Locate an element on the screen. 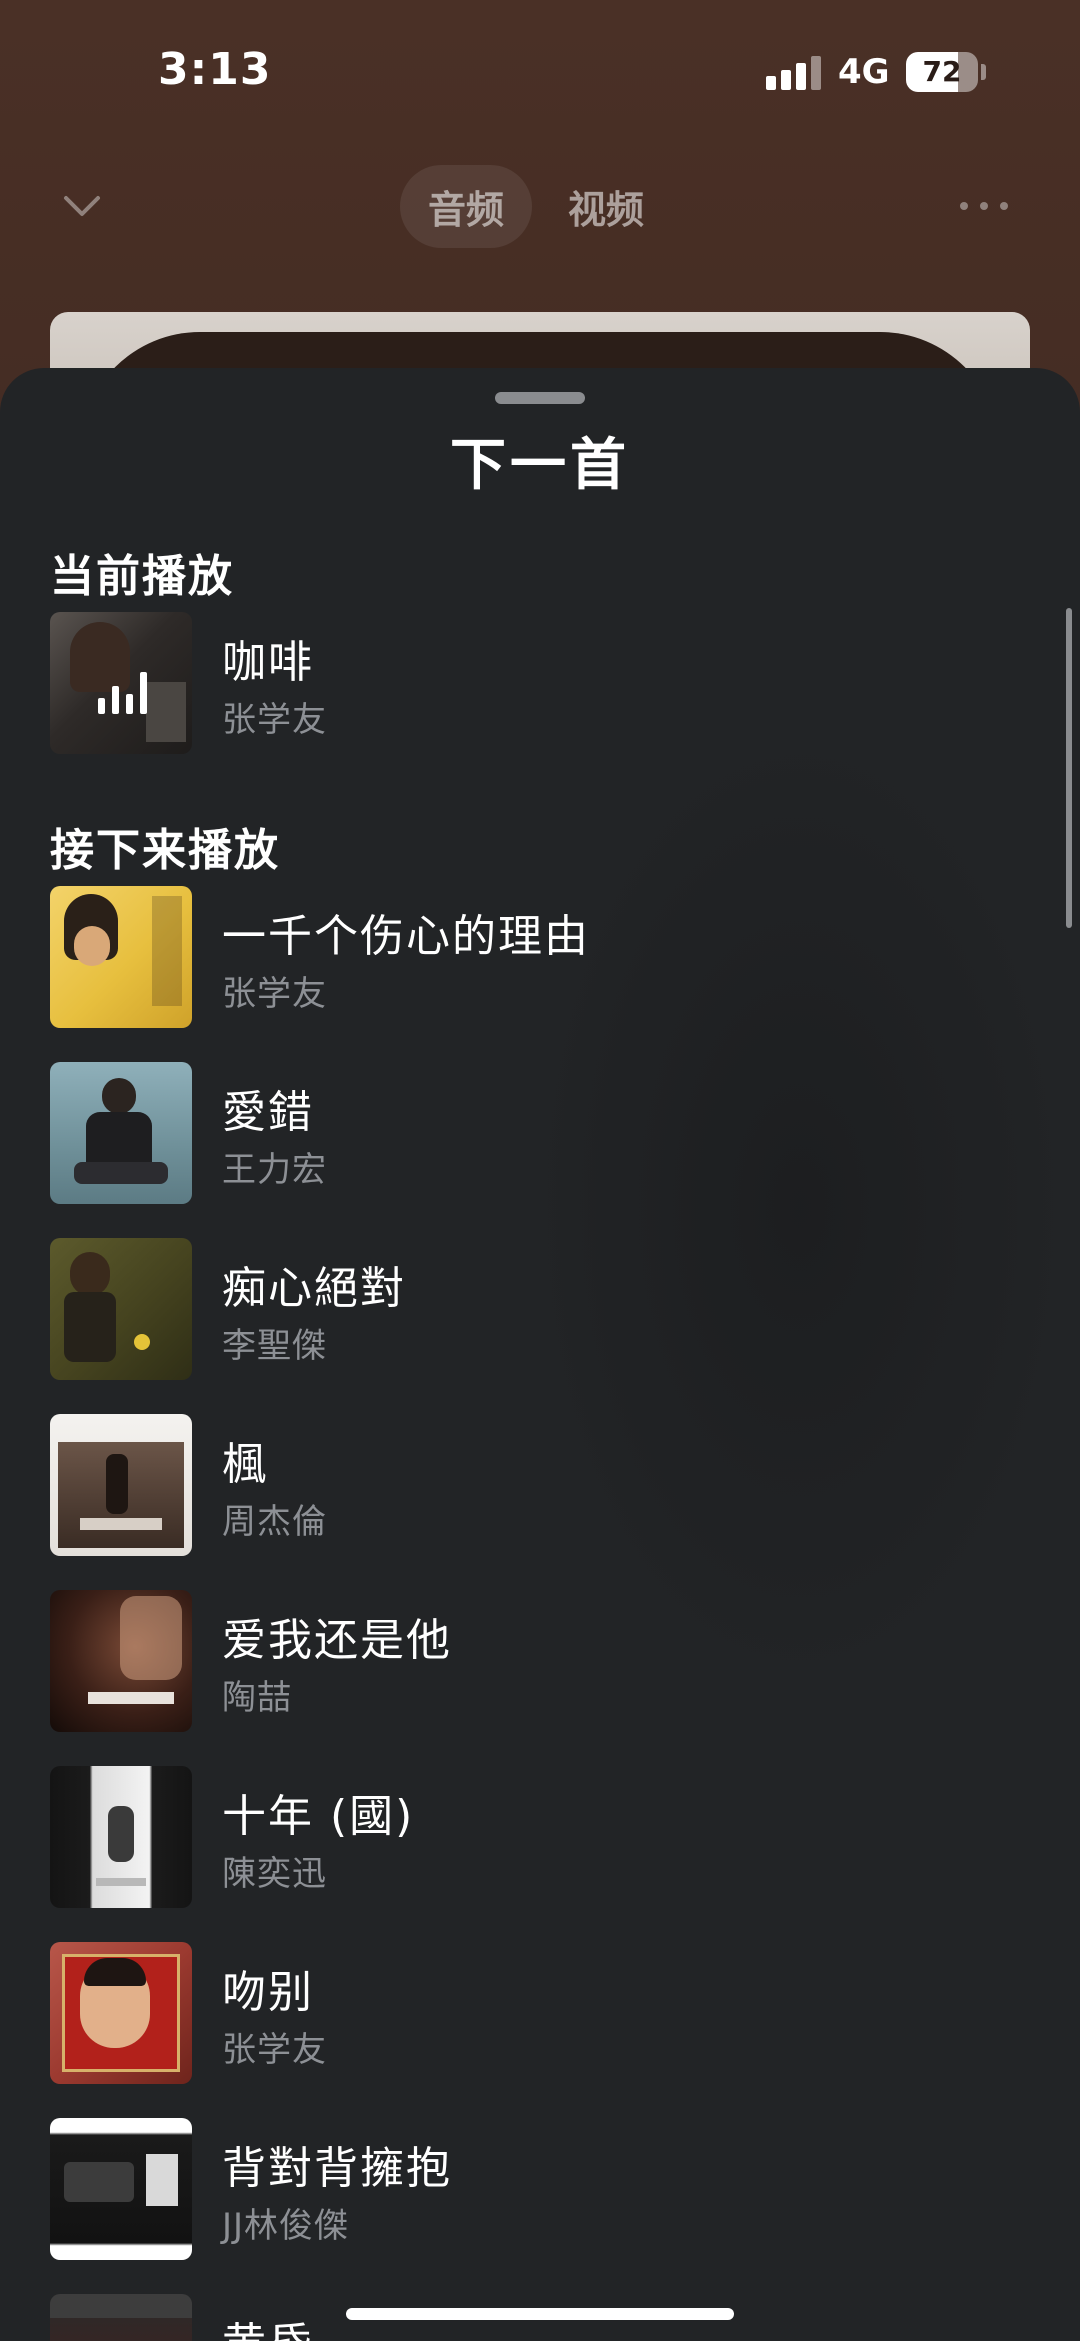 The image size is (1080, 2341). song-artist: 王力宏 is located at coordinates (274, 1170).